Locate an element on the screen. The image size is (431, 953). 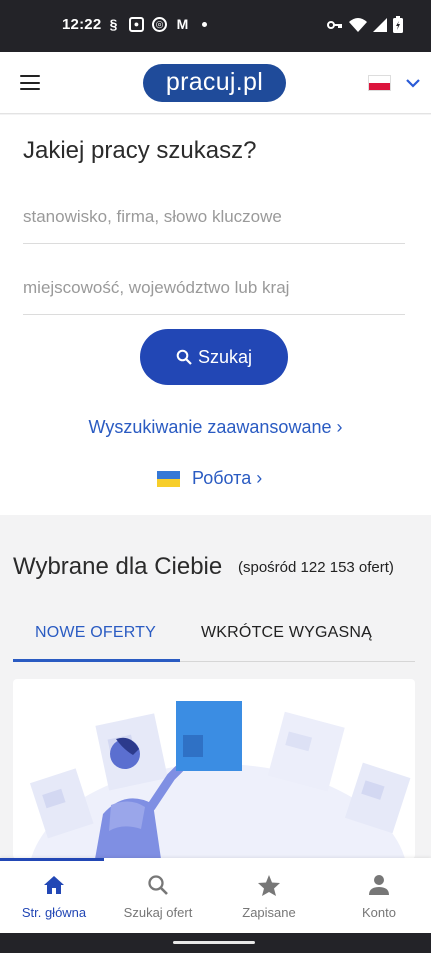
bottom-navigation: Str. główna Szukaj ofert Zapisane Konto is located at coordinates (215, 895).